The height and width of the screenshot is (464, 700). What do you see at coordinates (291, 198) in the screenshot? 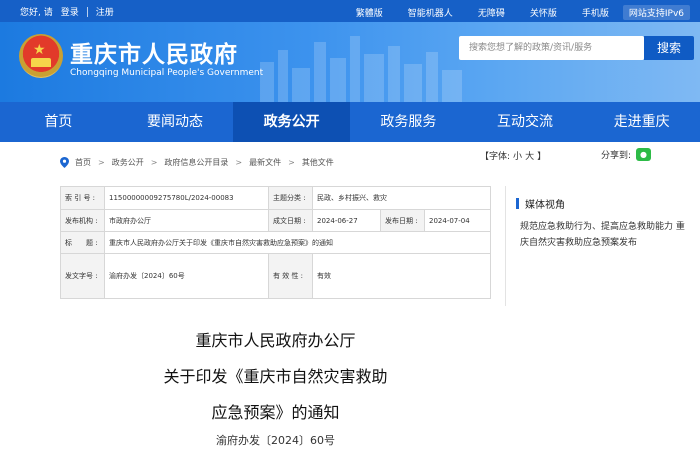
I see `topic-label: 主题分类 :` at bounding box center [291, 198].